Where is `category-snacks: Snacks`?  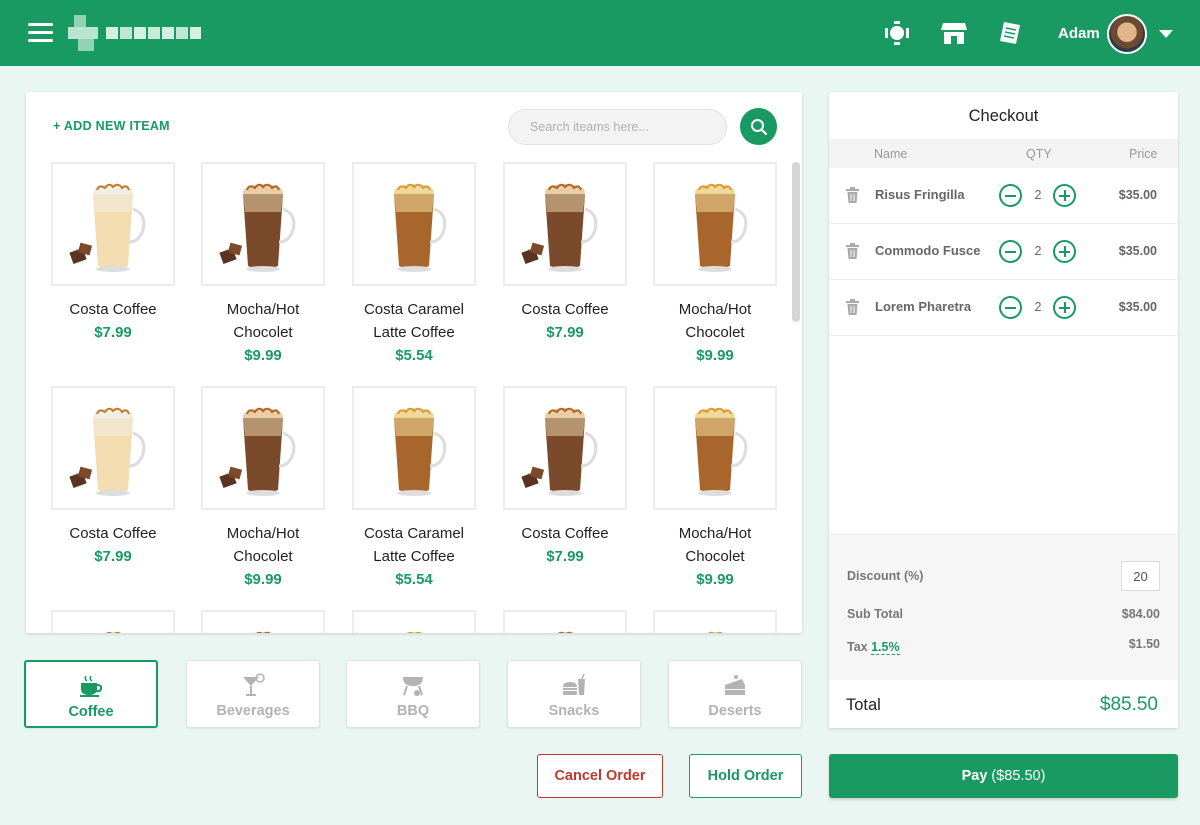
category-snacks: Snacks is located at coordinates (574, 694).